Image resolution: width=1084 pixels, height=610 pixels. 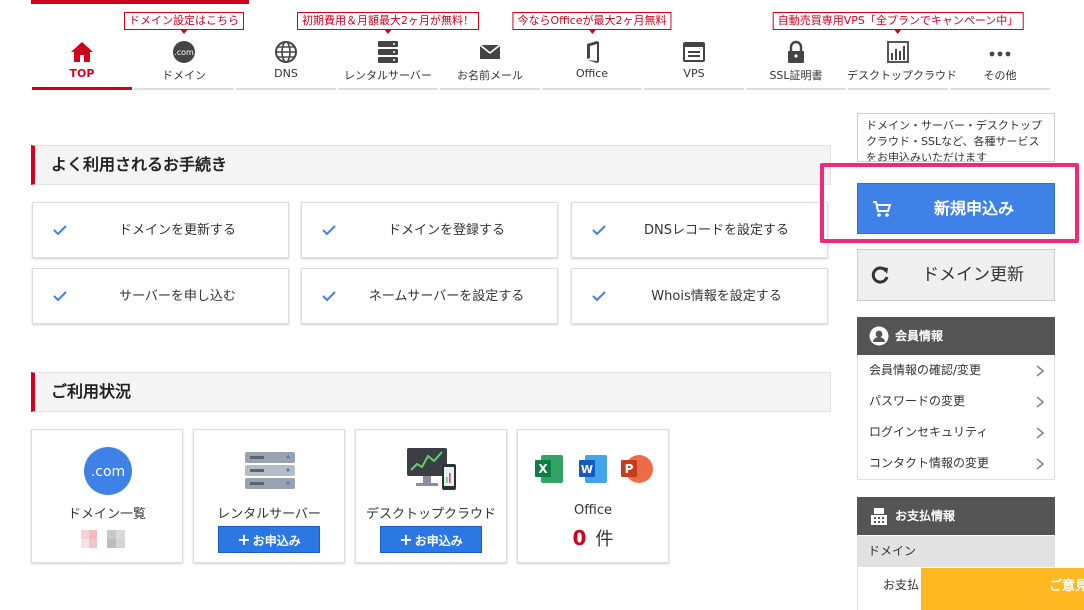 I want to click on highlight-frame, so click(x=949, y=203).